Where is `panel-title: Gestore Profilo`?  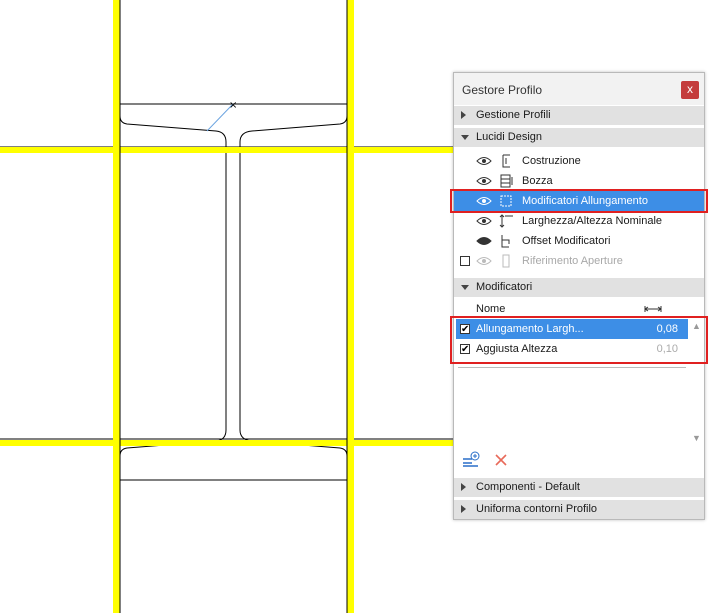
panel-title: Gestore Profilo is located at coordinates (502, 90).